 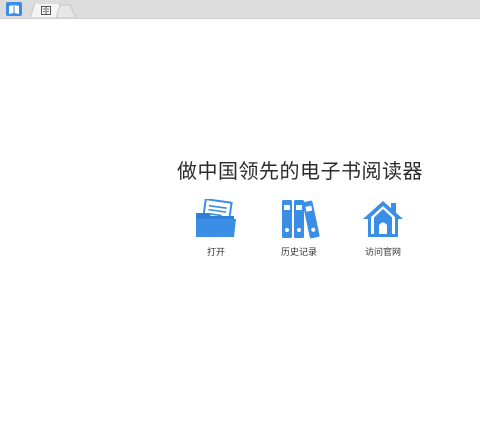 I want to click on history-button: 历史记录, so click(x=299, y=228).